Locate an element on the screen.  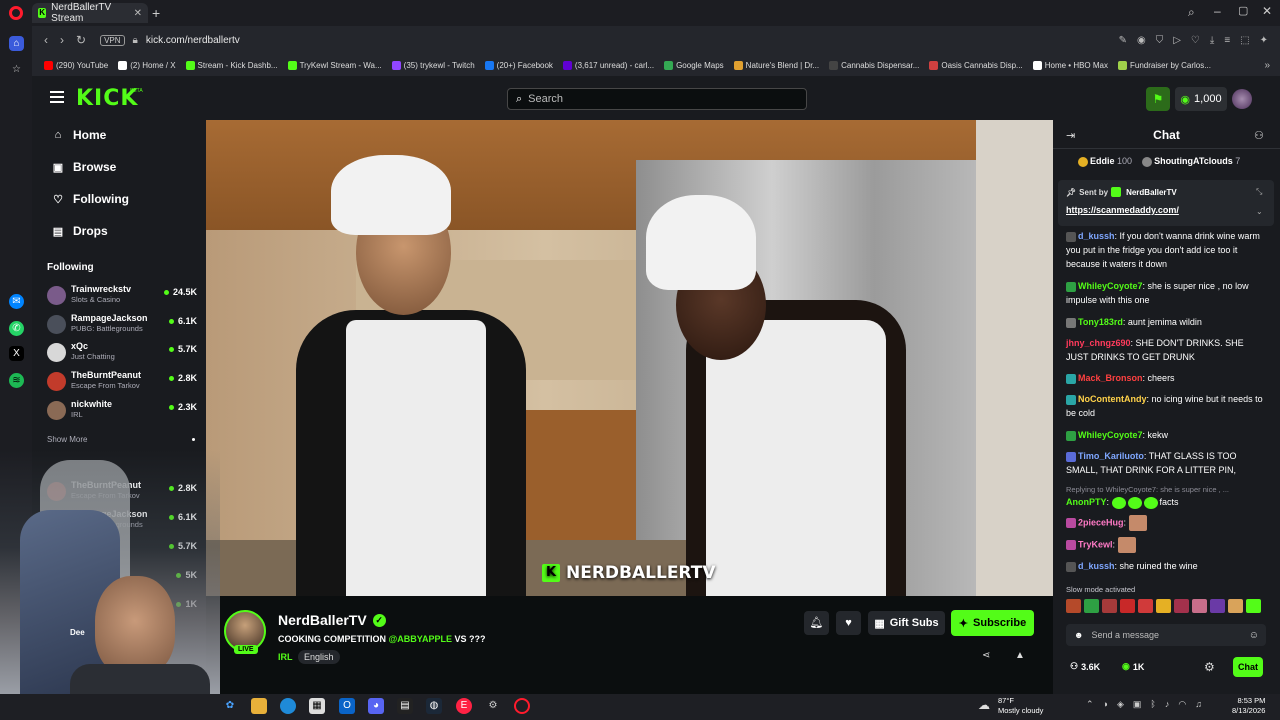
clock: 8:53 PM 8/13/2026 is located at coordinates (1248, 706).